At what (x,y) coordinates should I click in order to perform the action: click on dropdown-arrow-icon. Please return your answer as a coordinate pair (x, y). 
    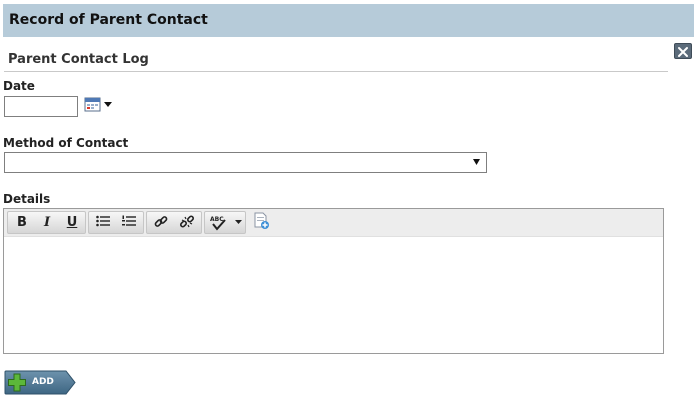
    Looking at the image, I should click on (476, 162).